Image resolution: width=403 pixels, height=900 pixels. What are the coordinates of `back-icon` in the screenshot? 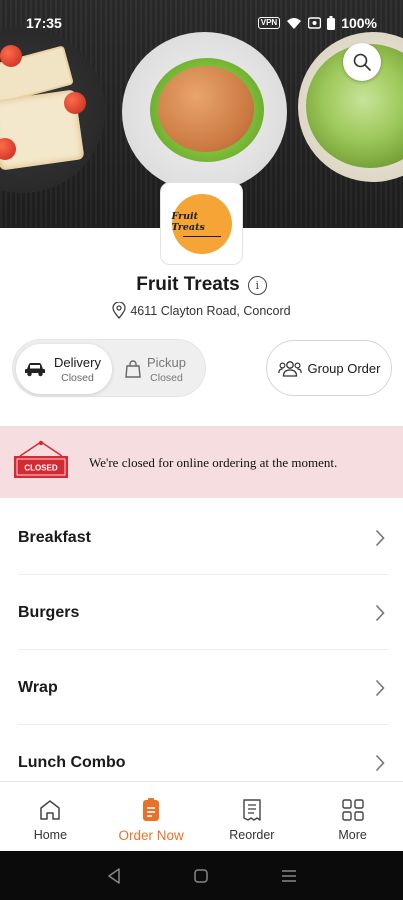 It's located at (114, 875).